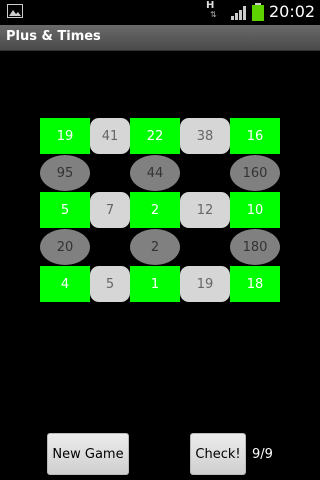 This screenshot has height=480, width=320. Describe the element at coordinates (205, 136) in the screenshot. I see `sum-cell: 38` at that location.